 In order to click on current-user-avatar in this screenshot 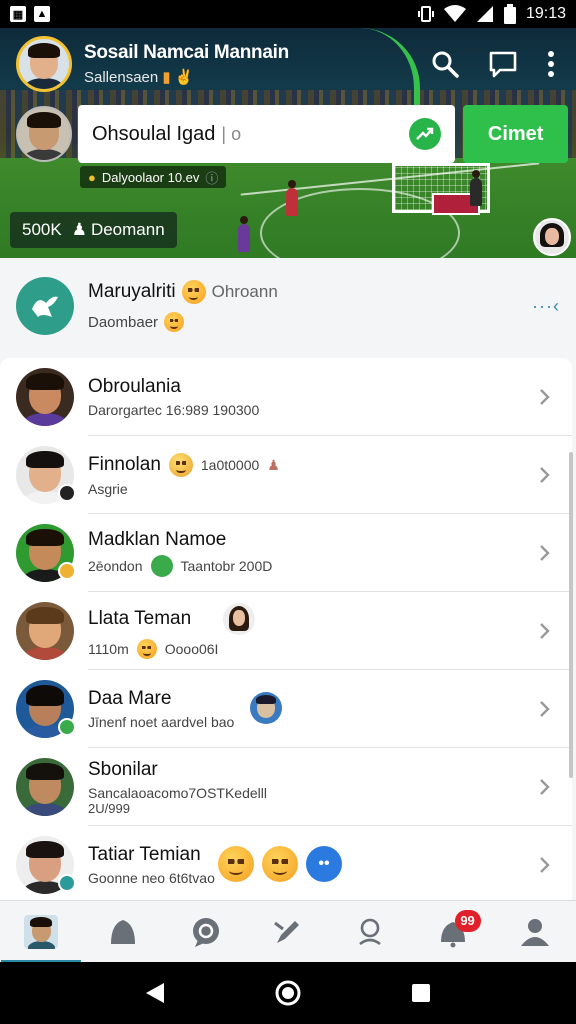, I will do `click(44, 134)`.